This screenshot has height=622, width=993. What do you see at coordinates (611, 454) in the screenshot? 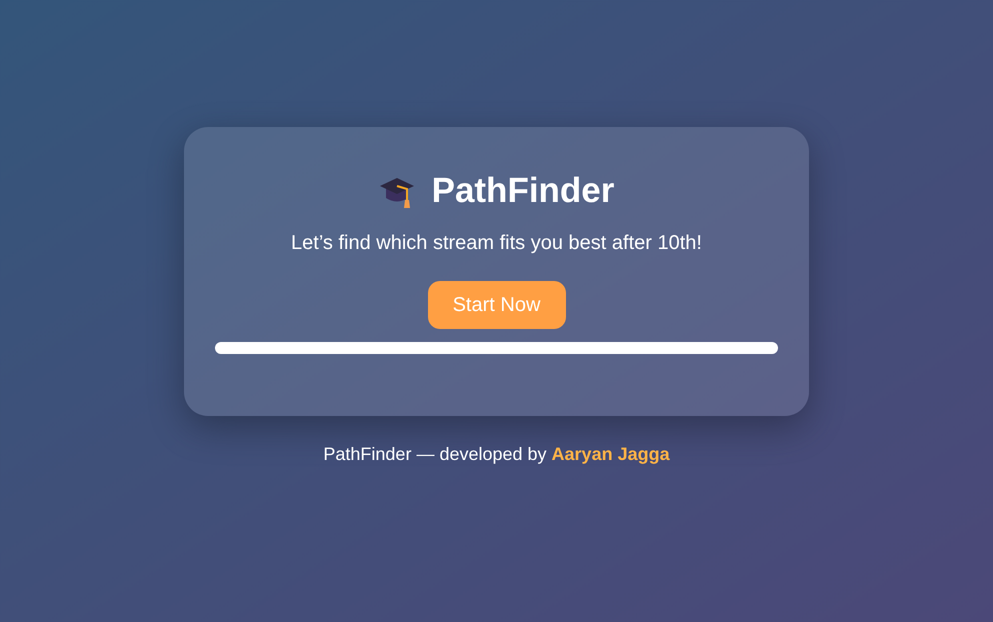
I see `author-name: Aaryan Jagga` at bounding box center [611, 454].